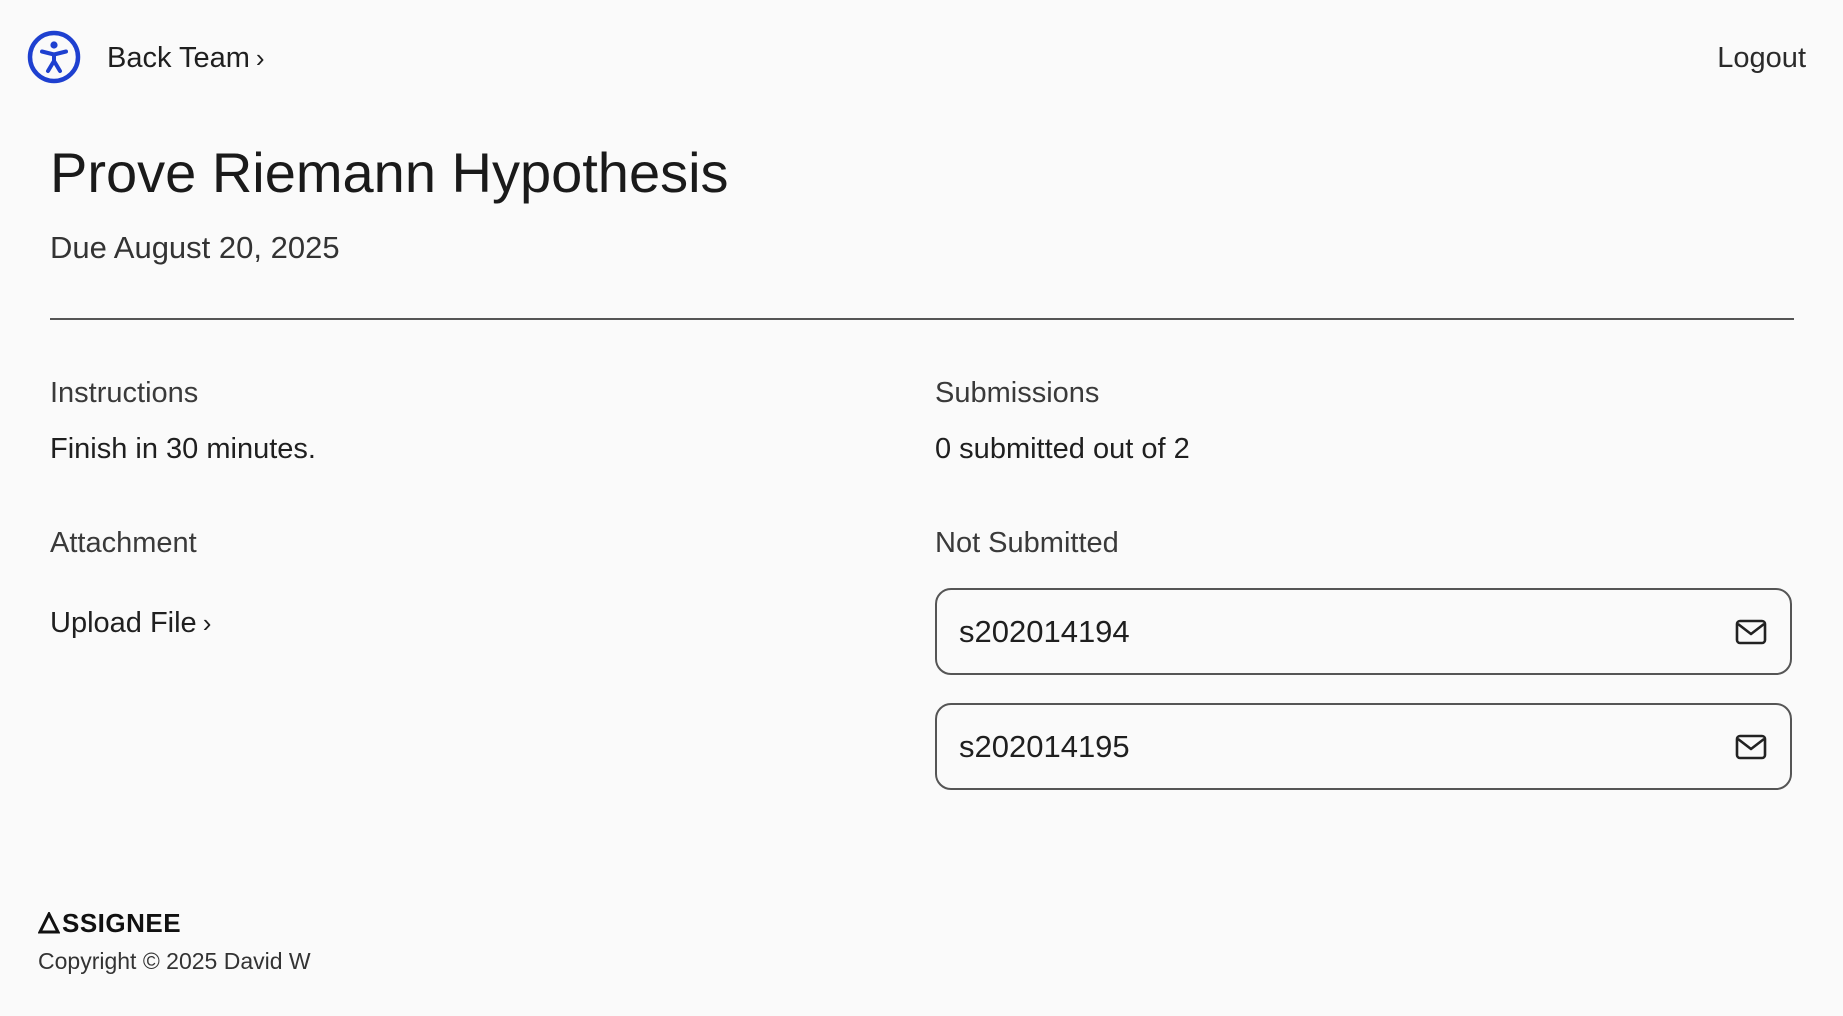  I want to click on page-title: Prove Riemann Hypothesis, so click(389, 172).